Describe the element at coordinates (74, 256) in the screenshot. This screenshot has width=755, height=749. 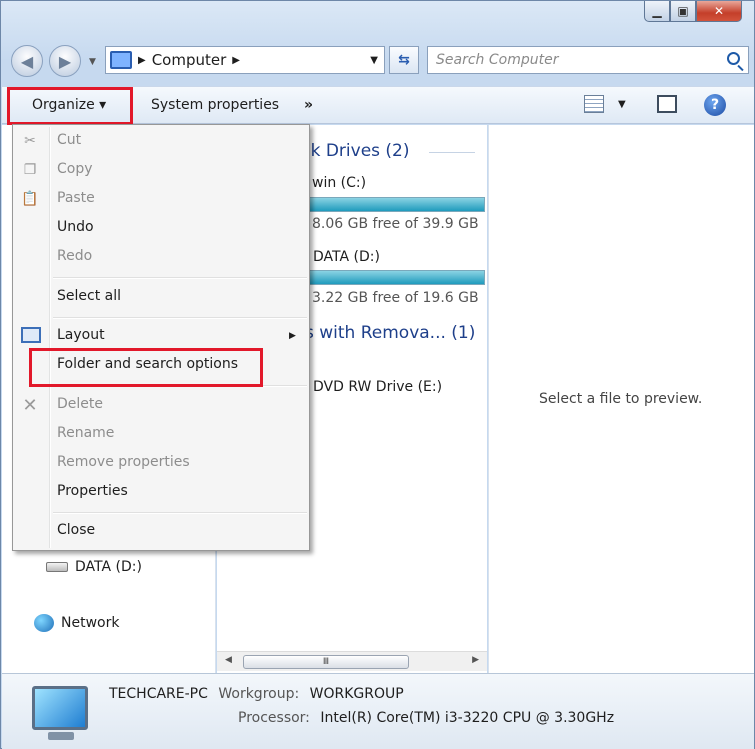
I see `menu-item-redo: Redo` at that location.